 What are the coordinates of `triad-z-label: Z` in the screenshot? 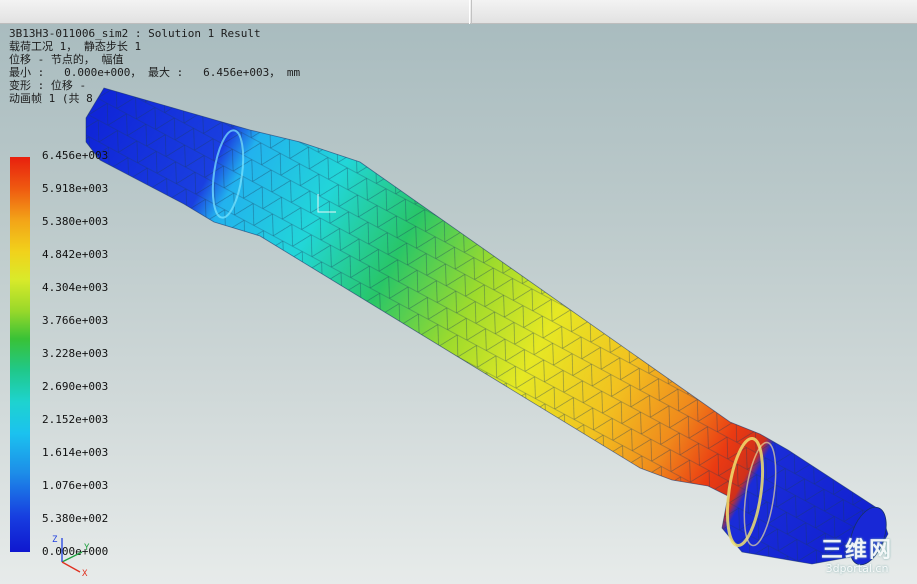 It's located at (55, 540).